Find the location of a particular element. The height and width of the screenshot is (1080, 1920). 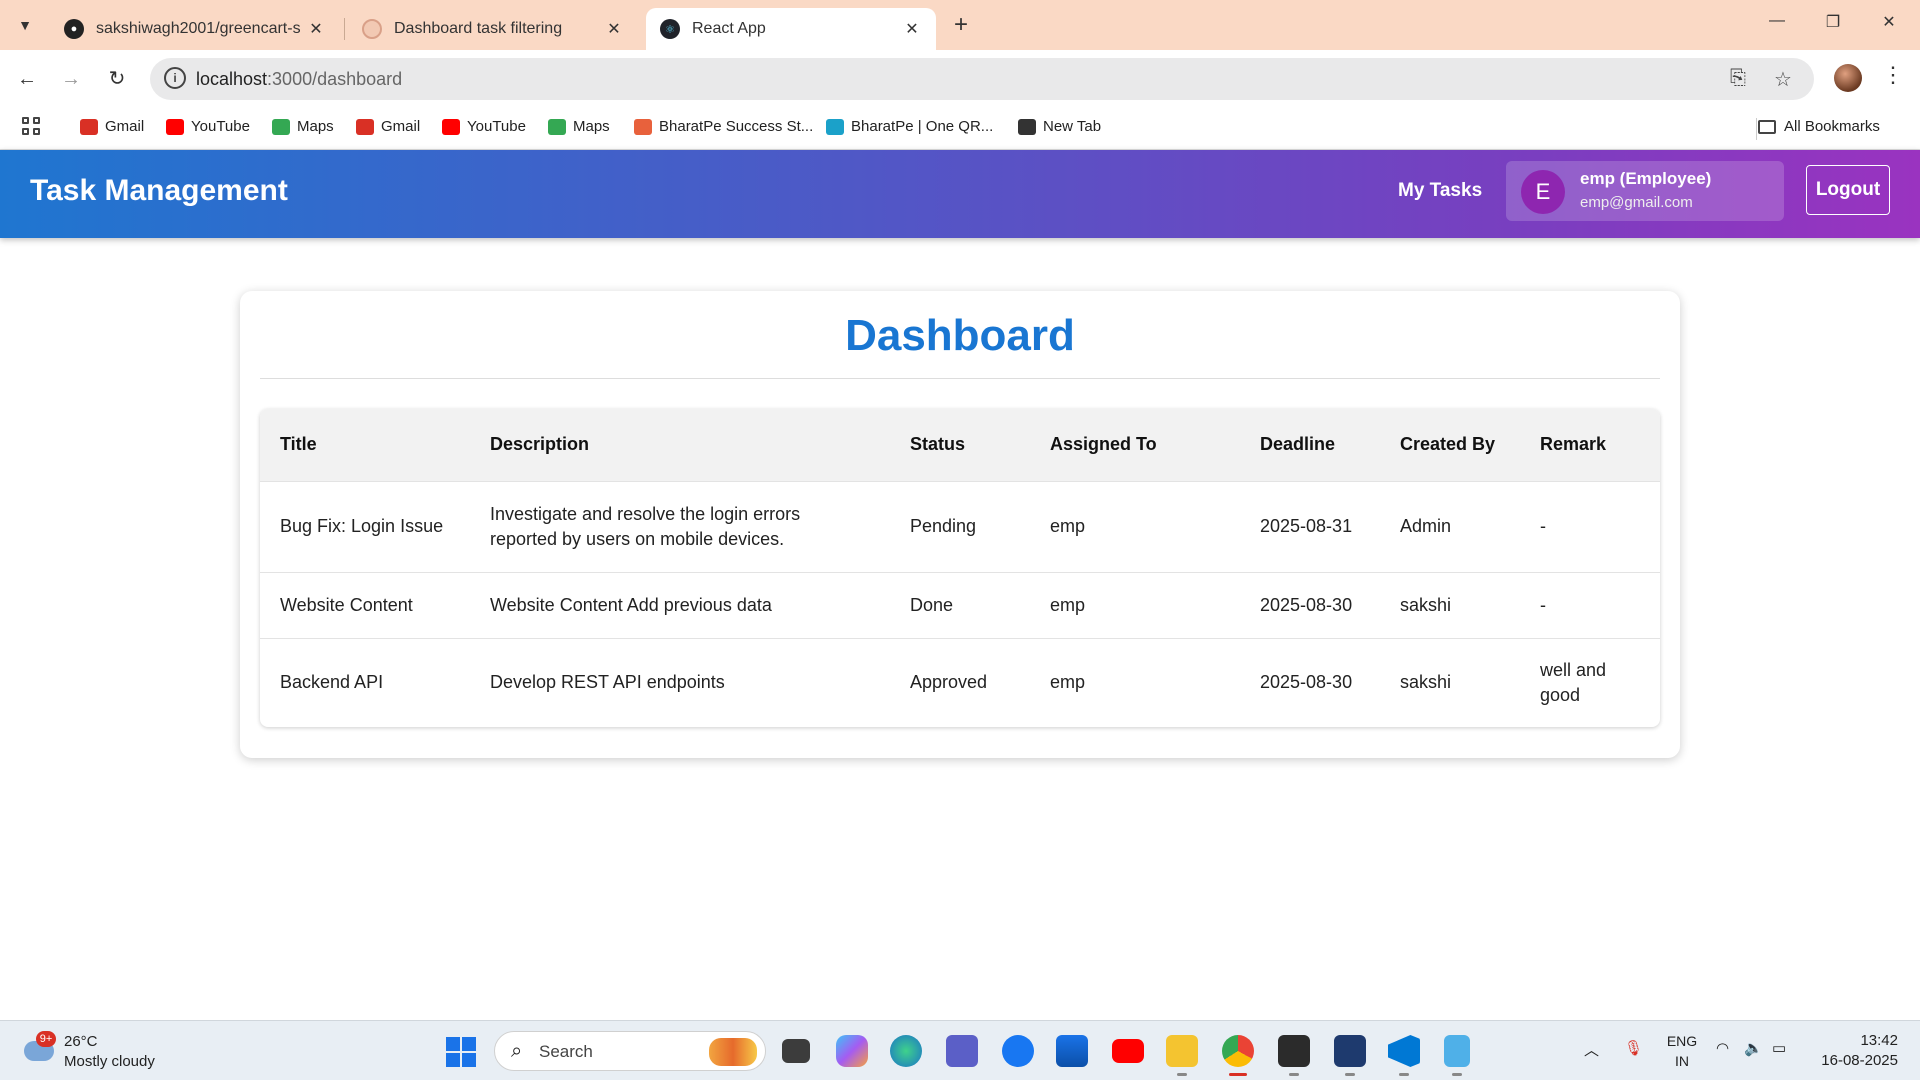

maps-icon is located at coordinates (281, 126).